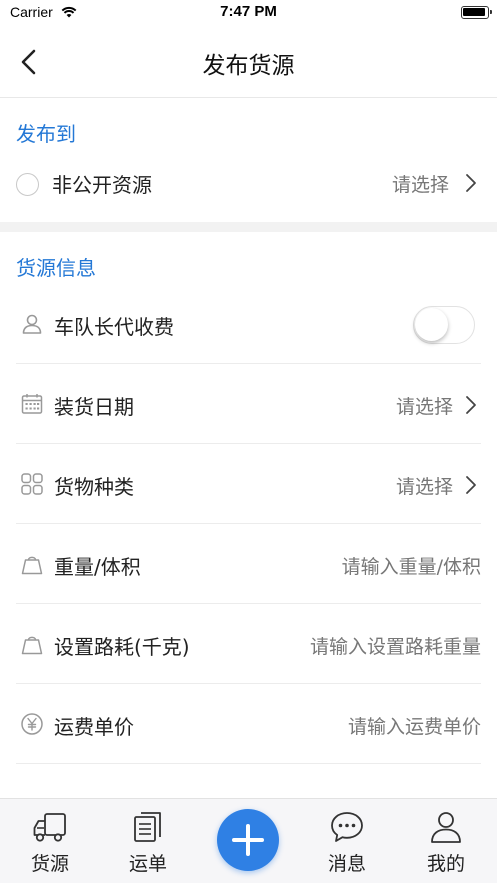  What do you see at coordinates (424, 485) in the screenshot?
I see `cargo-type-select: 请选择` at bounding box center [424, 485].